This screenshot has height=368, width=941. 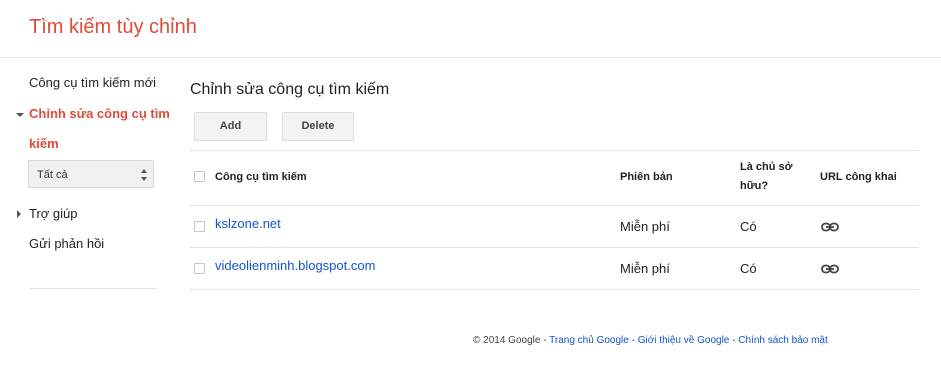 What do you see at coordinates (754, 186) in the screenshot?
I see `column-header-owner-line2: hữu?` at bounding box center [754, 186].